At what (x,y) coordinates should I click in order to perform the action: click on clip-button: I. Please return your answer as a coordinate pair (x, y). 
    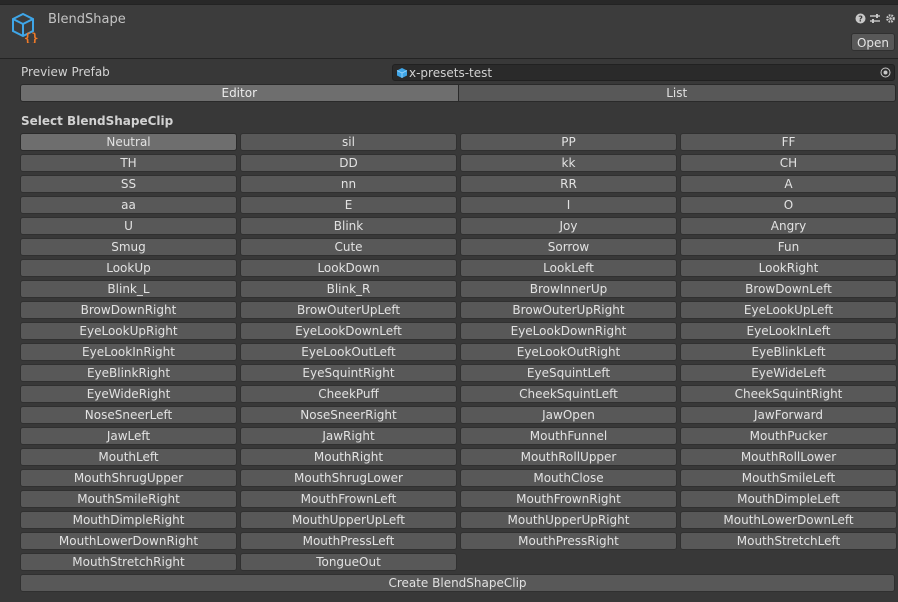
    Looking at the image, I should click on (568, 205).